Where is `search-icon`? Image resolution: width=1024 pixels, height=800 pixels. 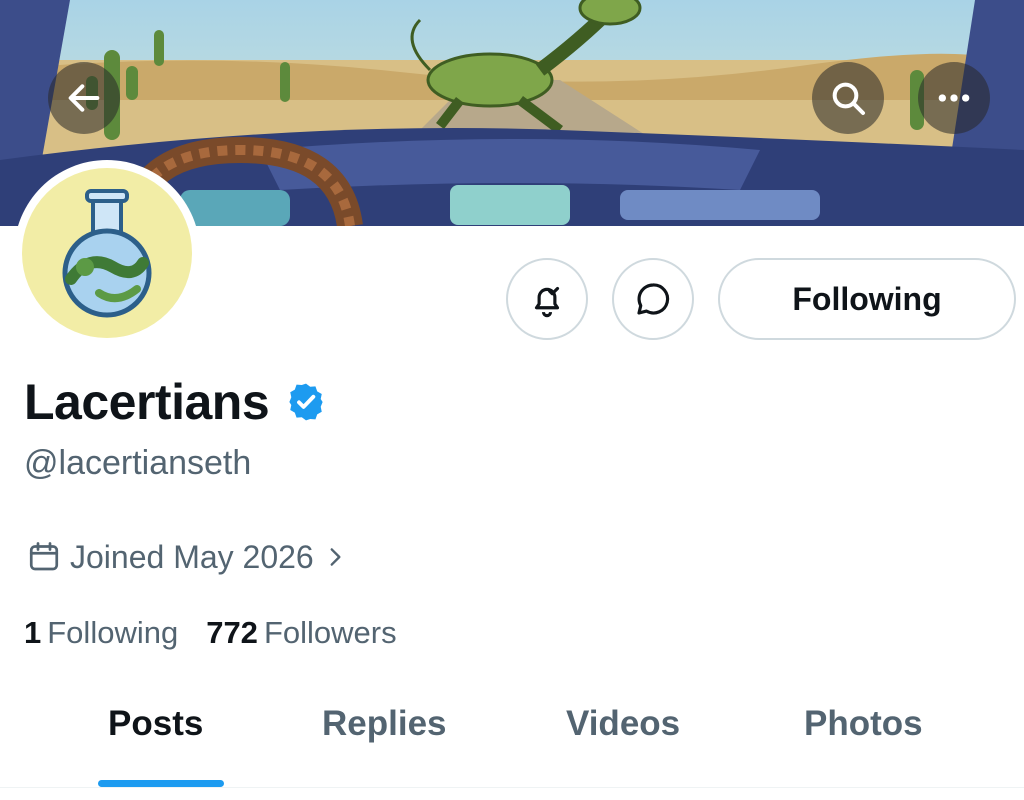 search-icon is located at coordinates (848, 98).